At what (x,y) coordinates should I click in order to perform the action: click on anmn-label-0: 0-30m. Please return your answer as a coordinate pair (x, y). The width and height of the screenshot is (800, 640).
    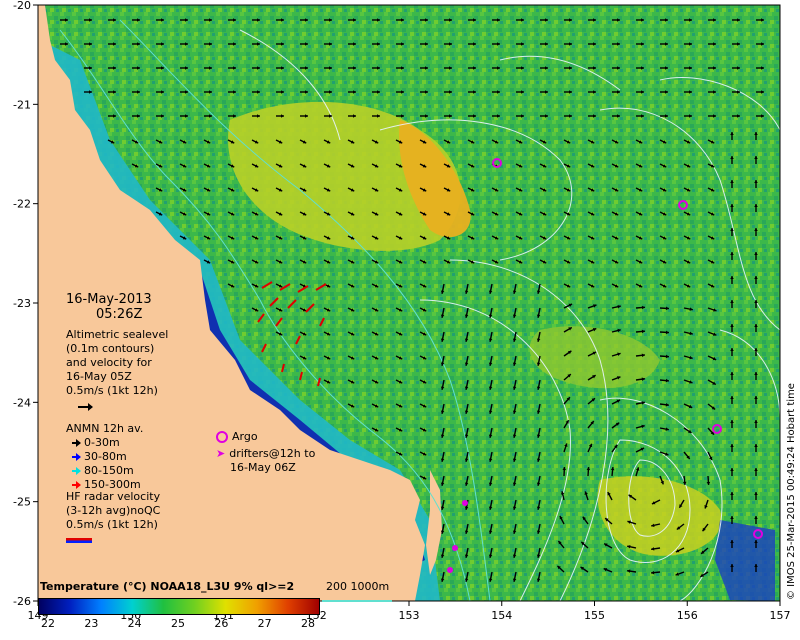
    Looking at the image, I should click on (102, 442).